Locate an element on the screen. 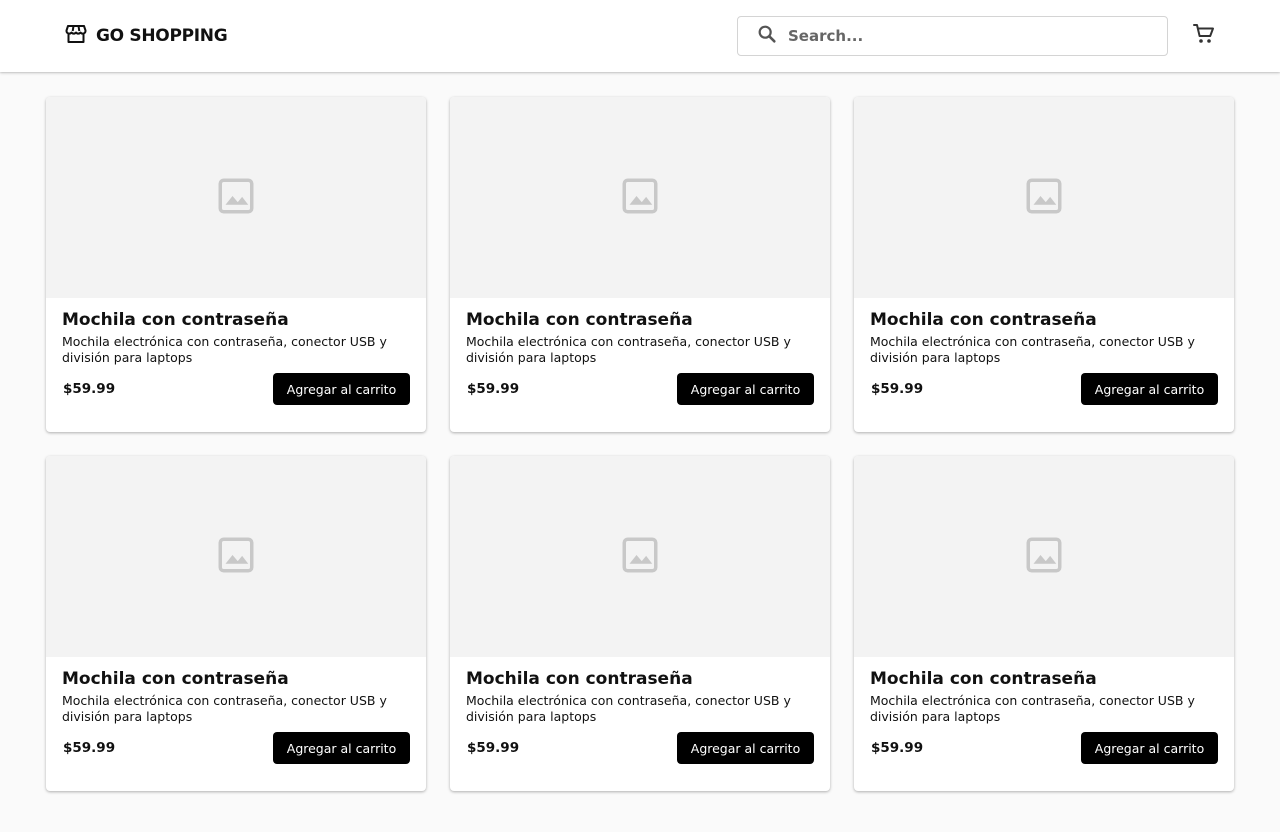  search-icon is located at coordinates (767, 36).